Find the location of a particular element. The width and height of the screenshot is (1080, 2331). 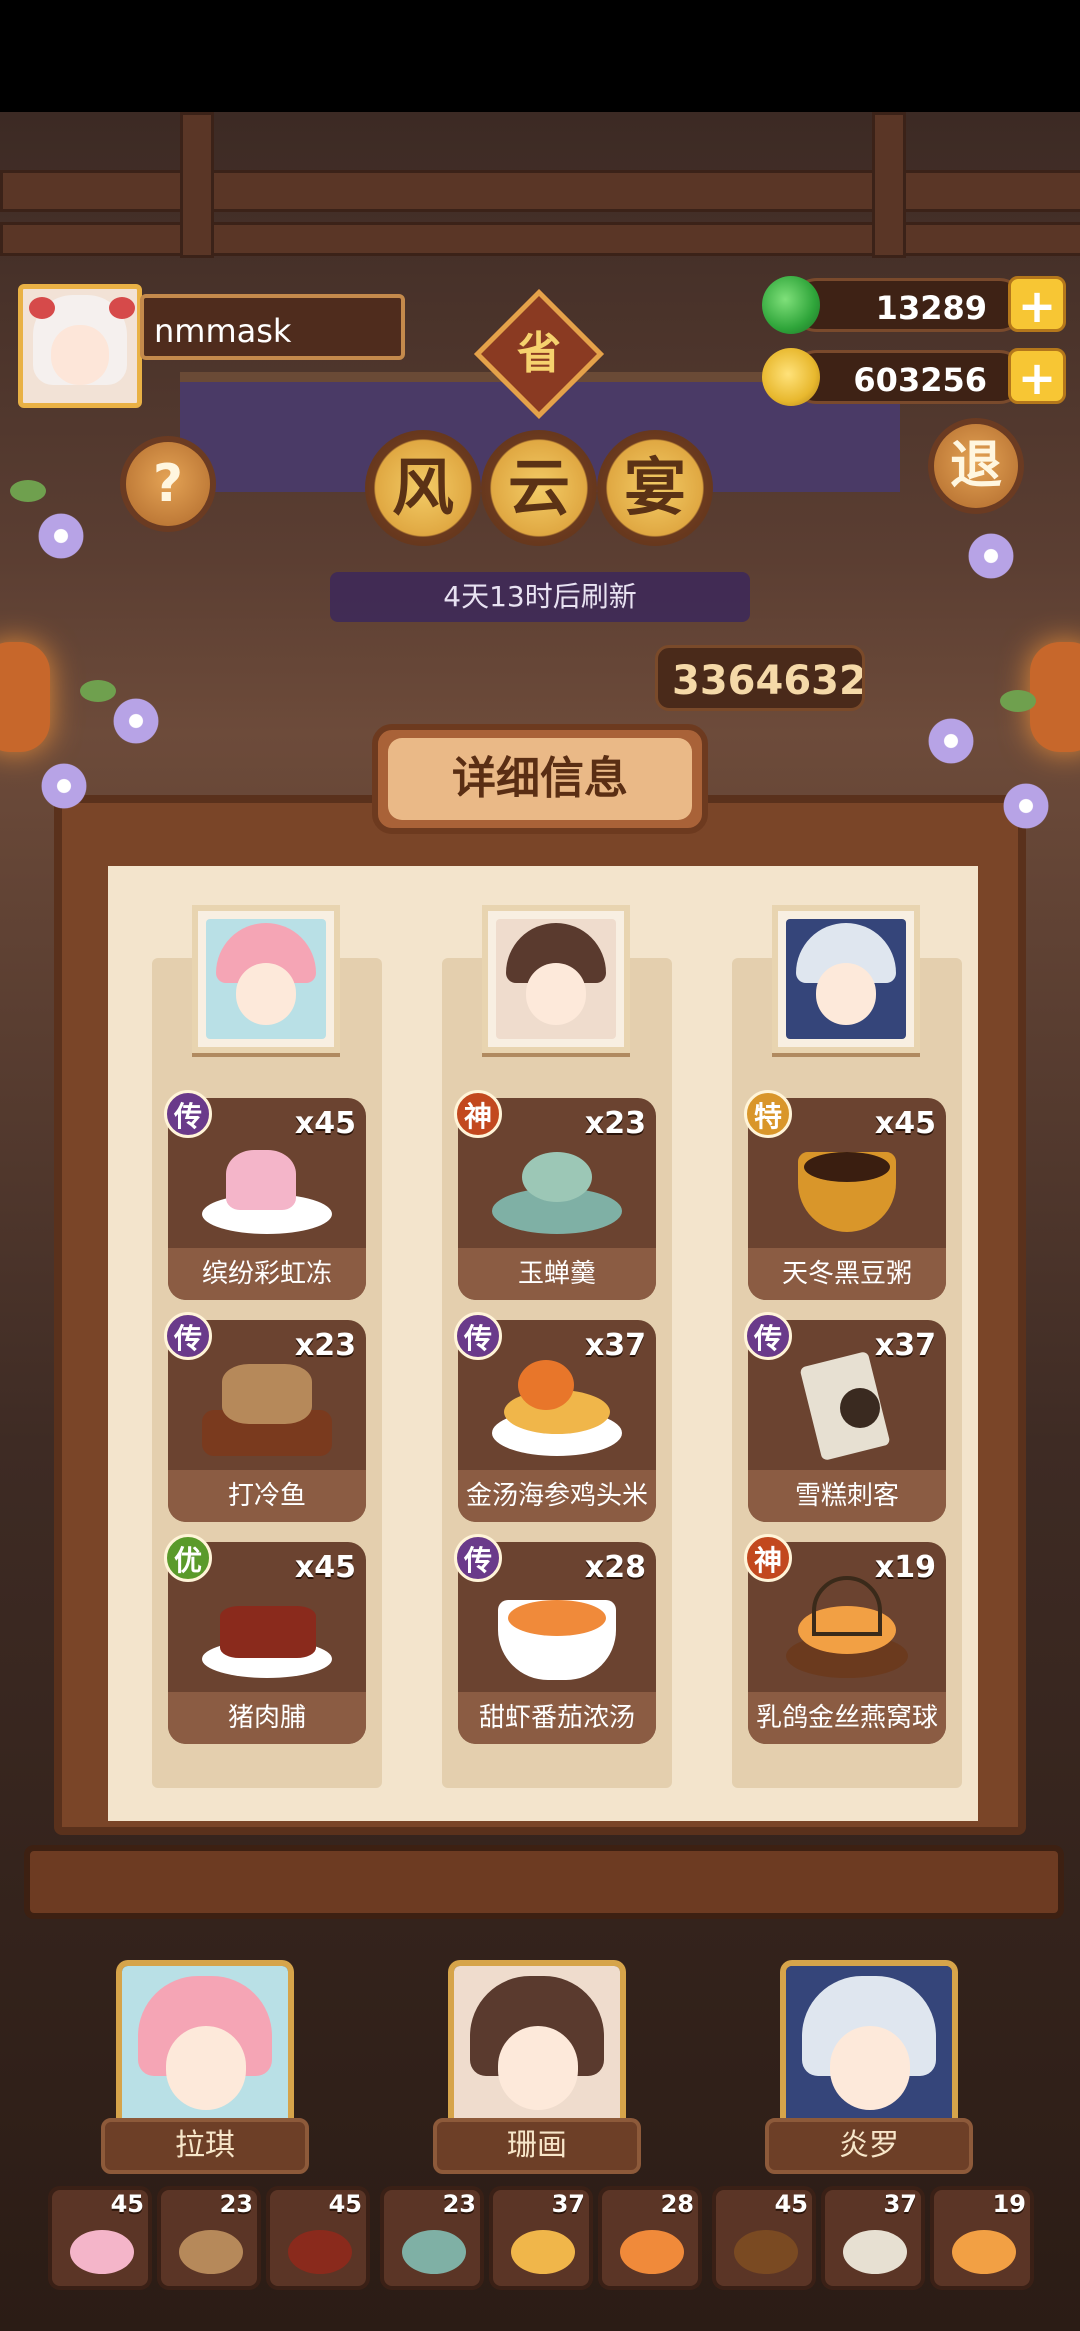

dish-name: 甜虾番茄浓汤 is located at coordinates (557, 1718).